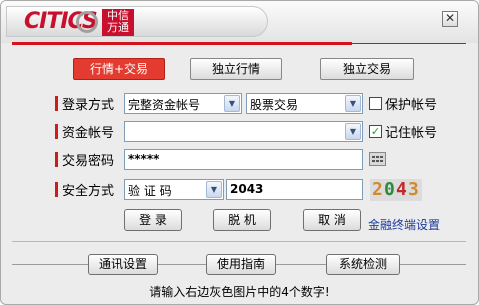  Describe the element at coordinates (88, 191) in the screenshot. I see `security-mode-label: 安全方式` at that location.